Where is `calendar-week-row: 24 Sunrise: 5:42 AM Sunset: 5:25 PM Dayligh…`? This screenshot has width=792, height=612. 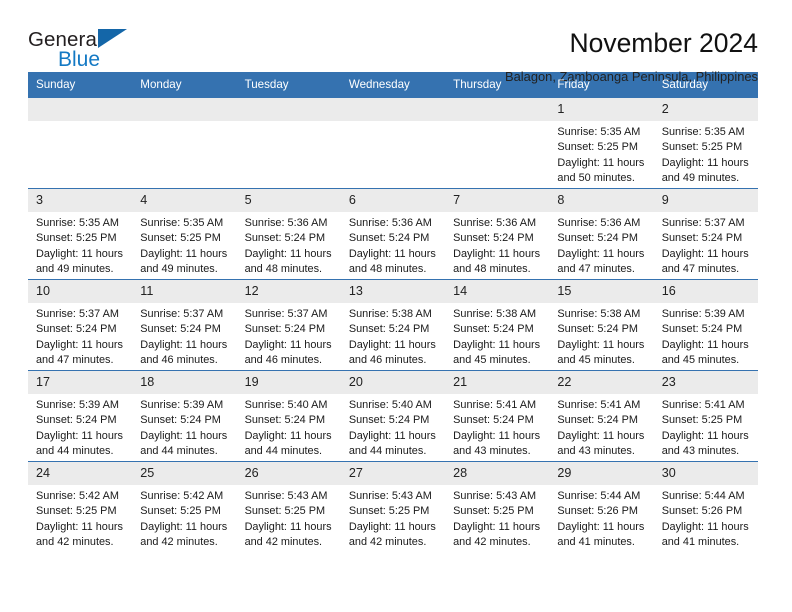 calendar-week-row: 24 Sunrise: 5:42 AM Sunset: 5:25 PM Dayligh… is located at coordinates (393, 506).